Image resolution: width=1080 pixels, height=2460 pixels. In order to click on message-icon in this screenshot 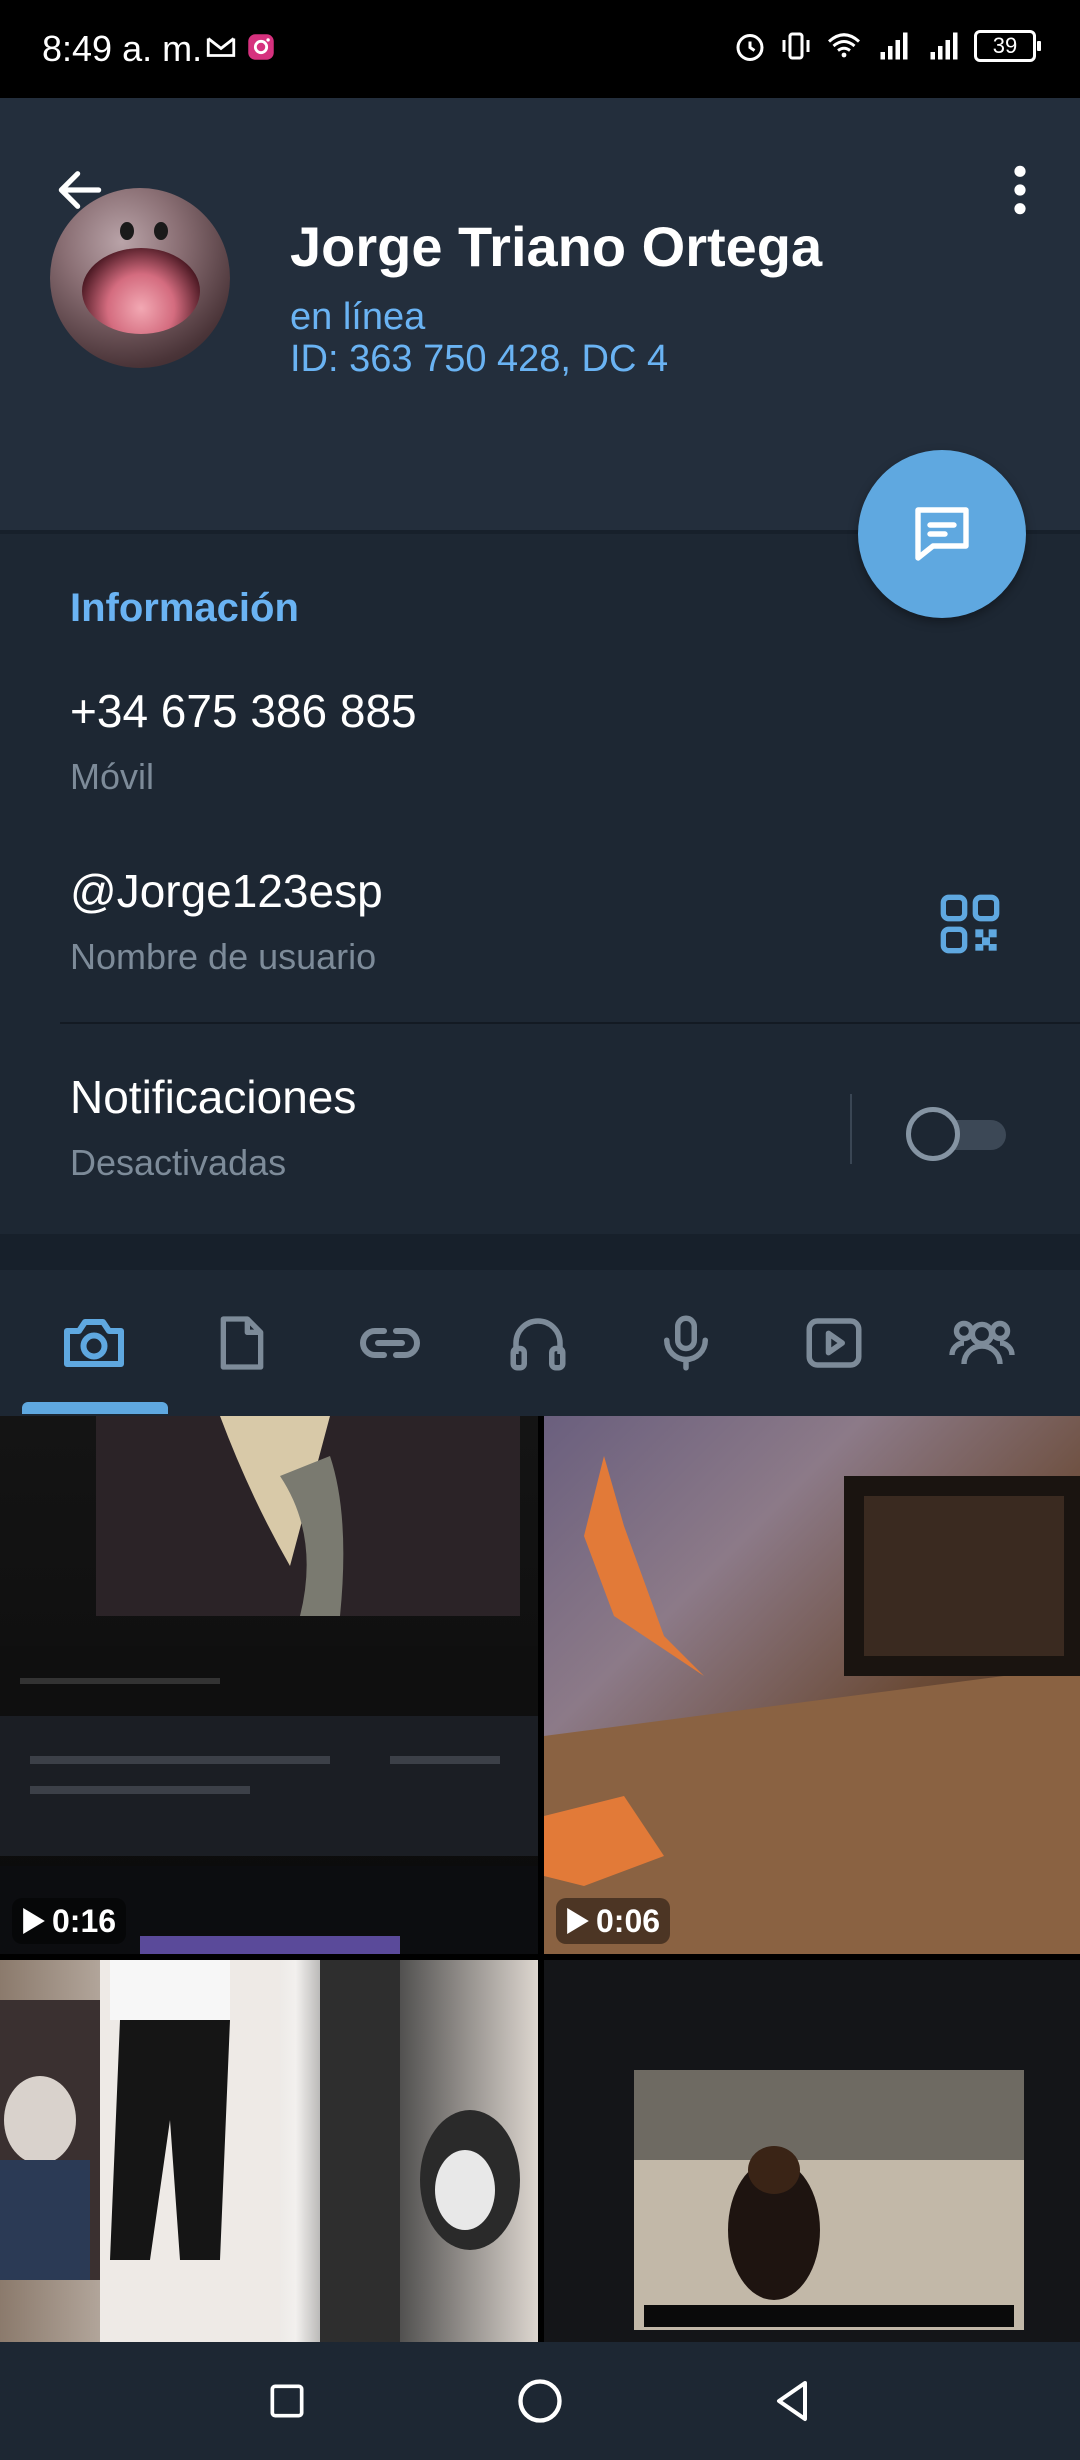, I will do `click(942, 534)`.